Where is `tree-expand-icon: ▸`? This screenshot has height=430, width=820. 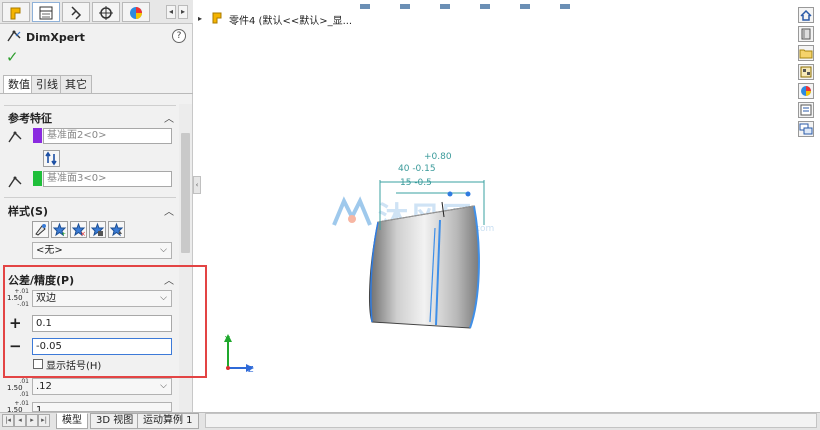
tree-expand-icon: ▸ is located at coordinates (200, 18).